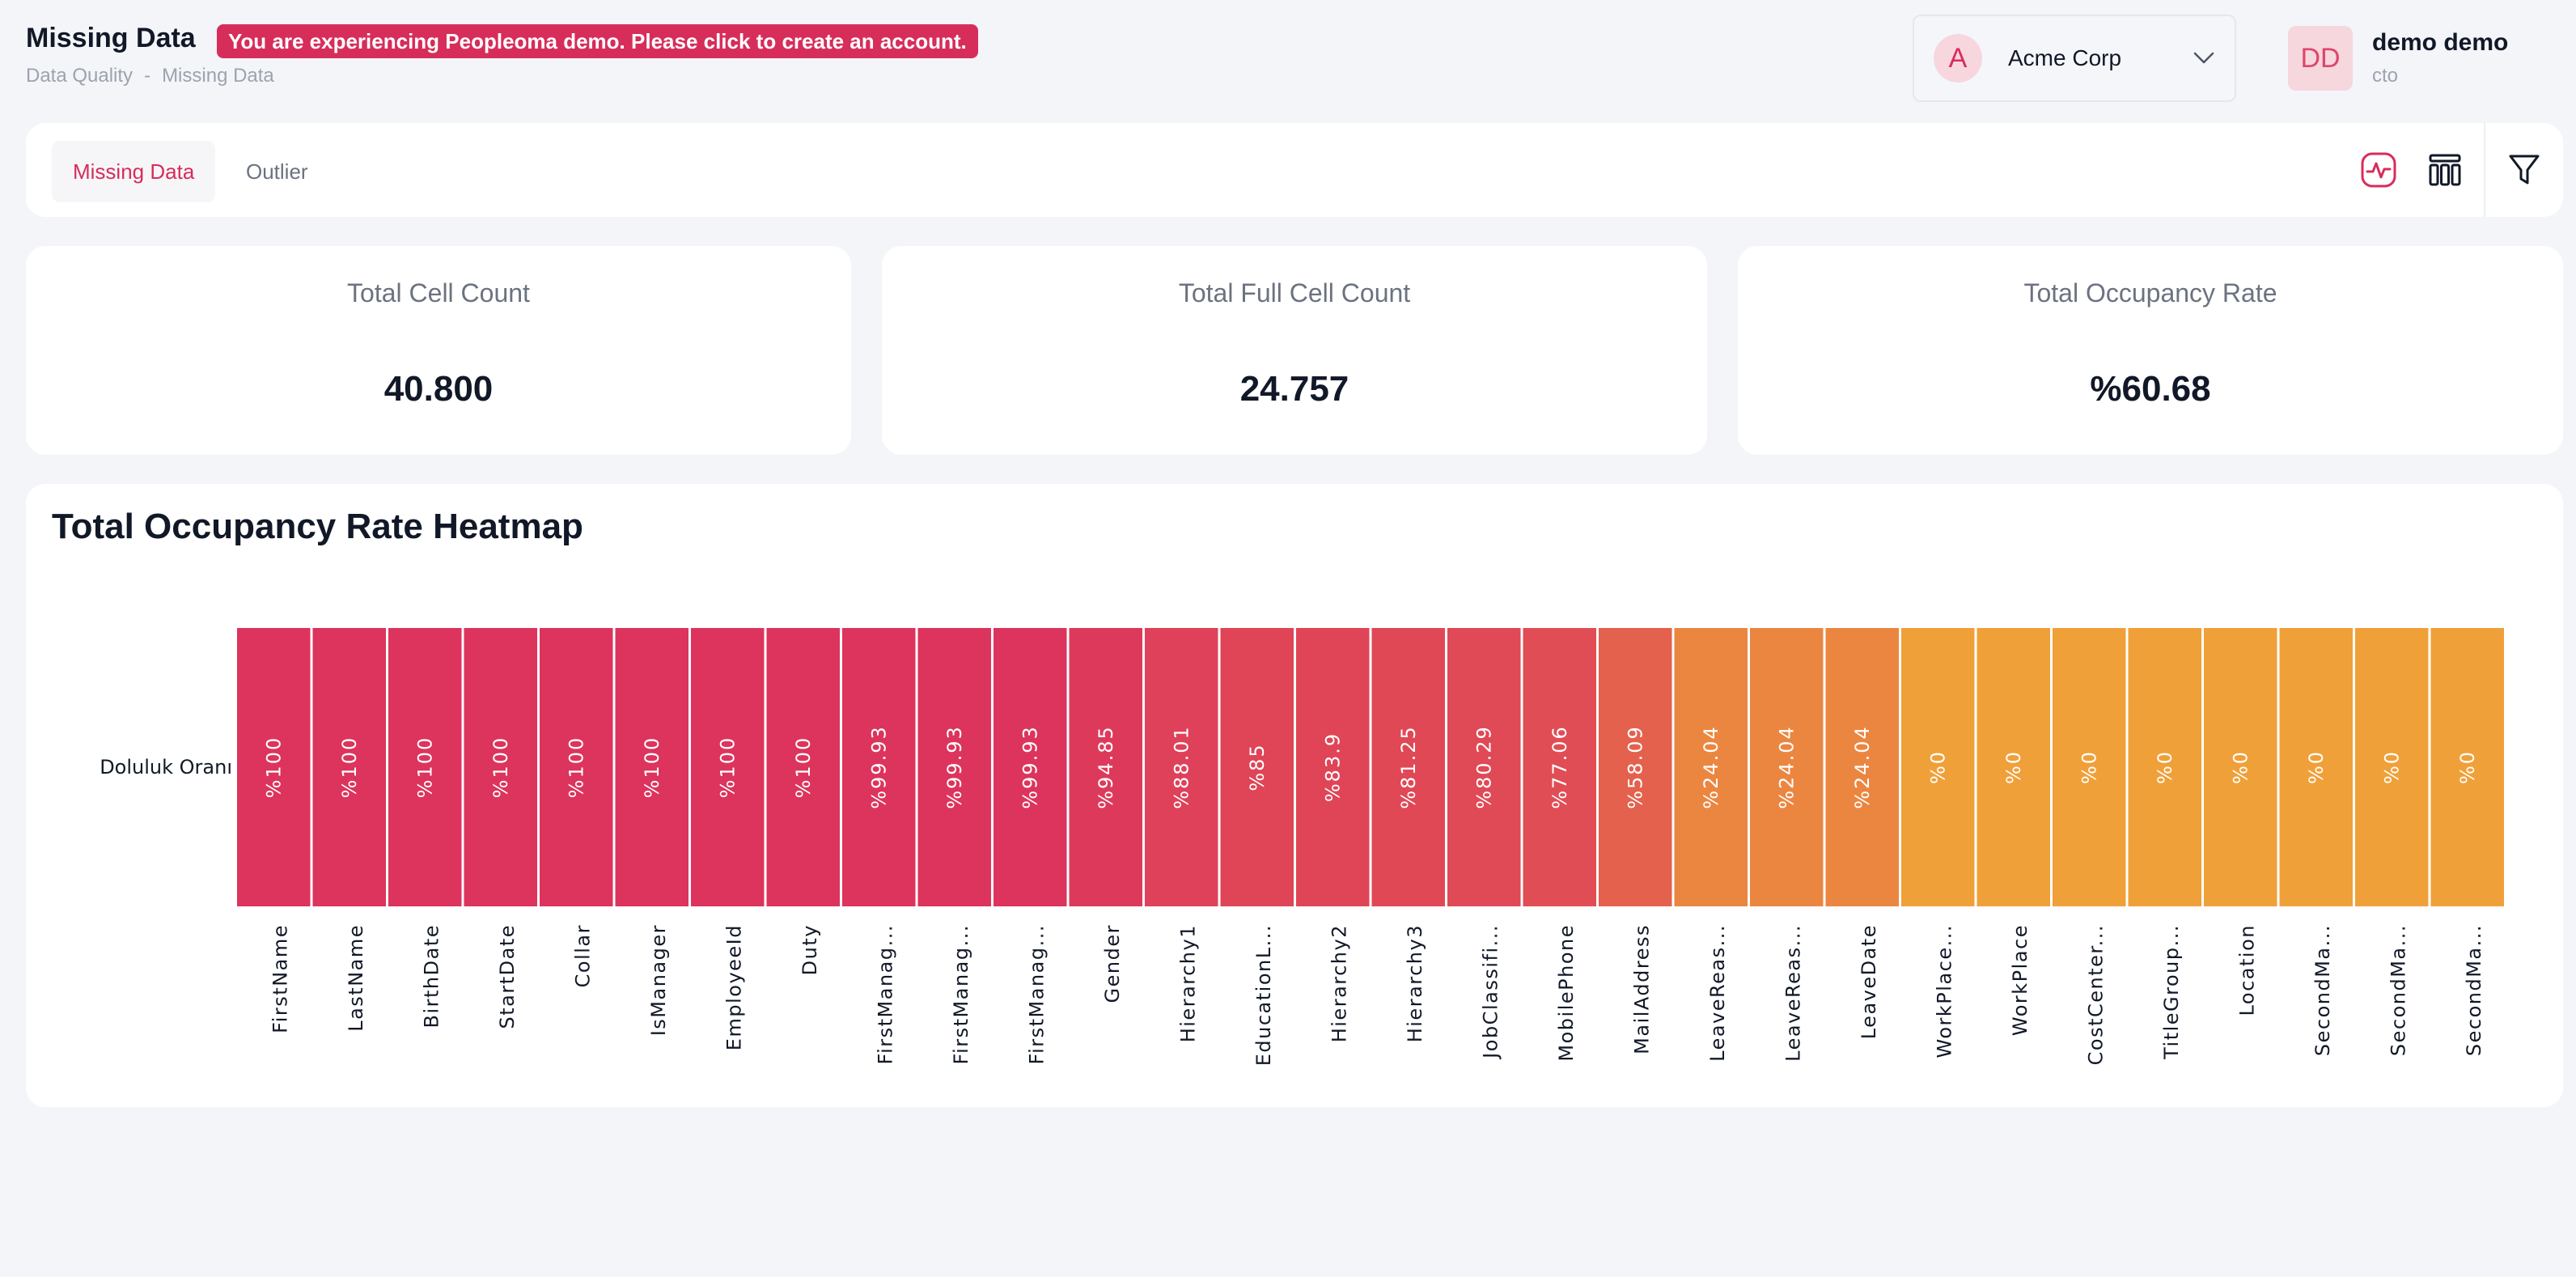 The width and height of the screenshot is (2576, 1277). Describe the element at coordinates (438, 350) in the screenshot. I see `stat-card-total-cell-count: Total Cell Count 40.800` at that location.